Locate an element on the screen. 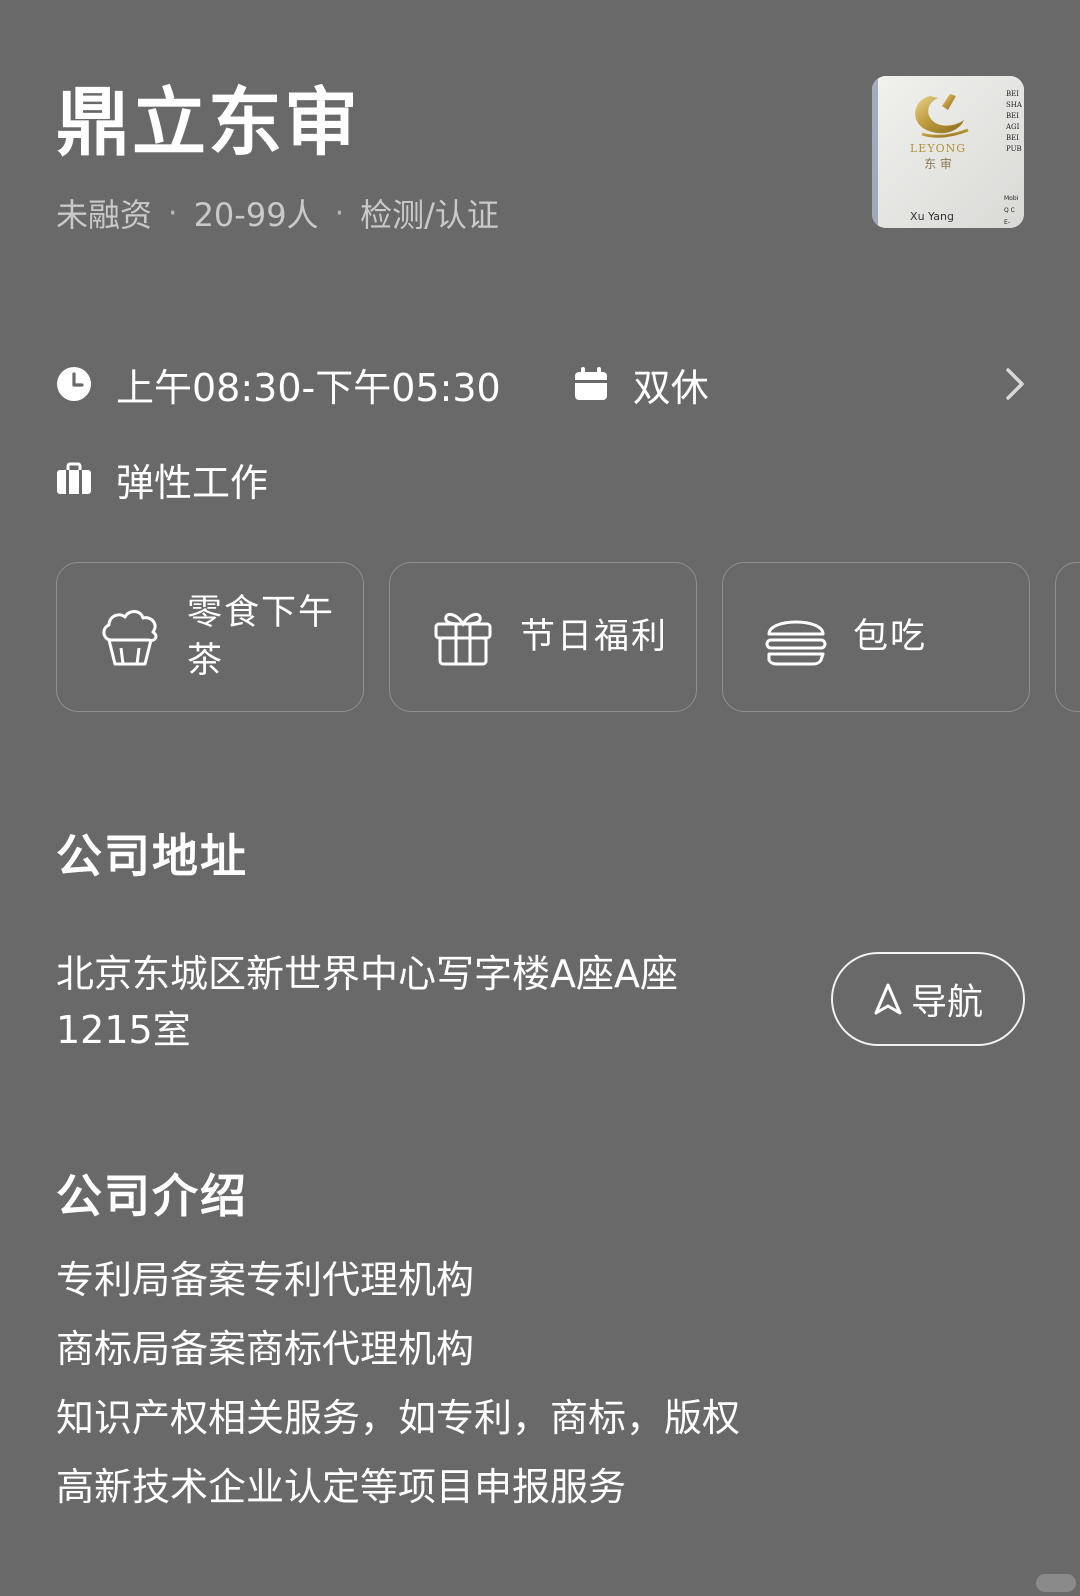 This screenshot has width=1080, height=1596. welfare-label: 包吃 is located at coordinates (890, 637).